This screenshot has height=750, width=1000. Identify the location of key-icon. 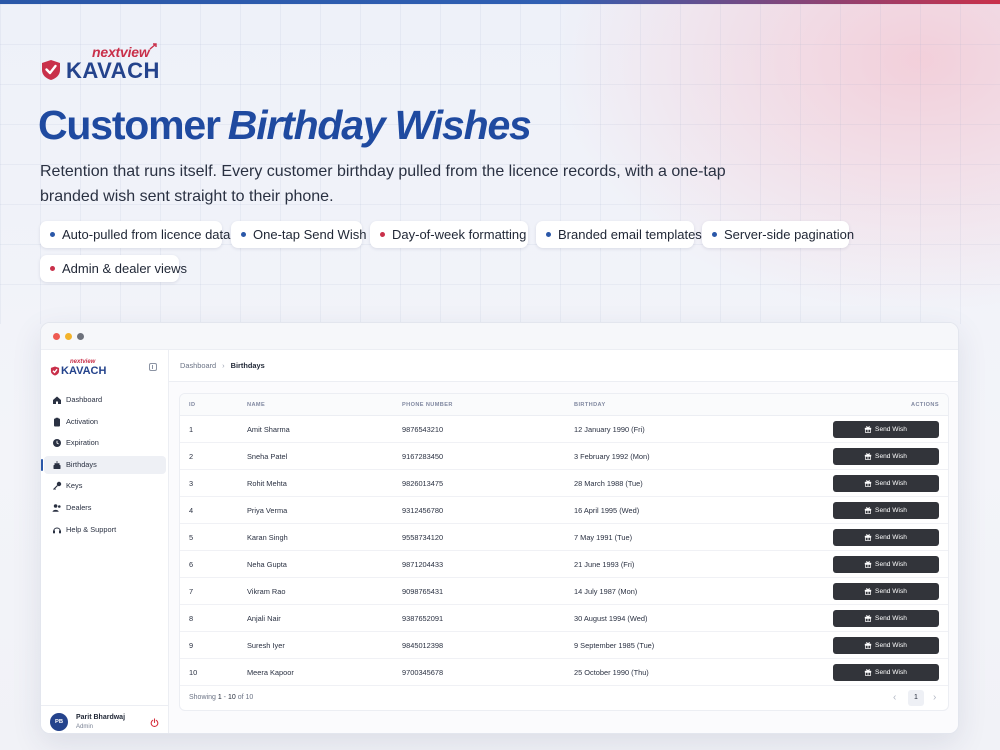
(57, 485).